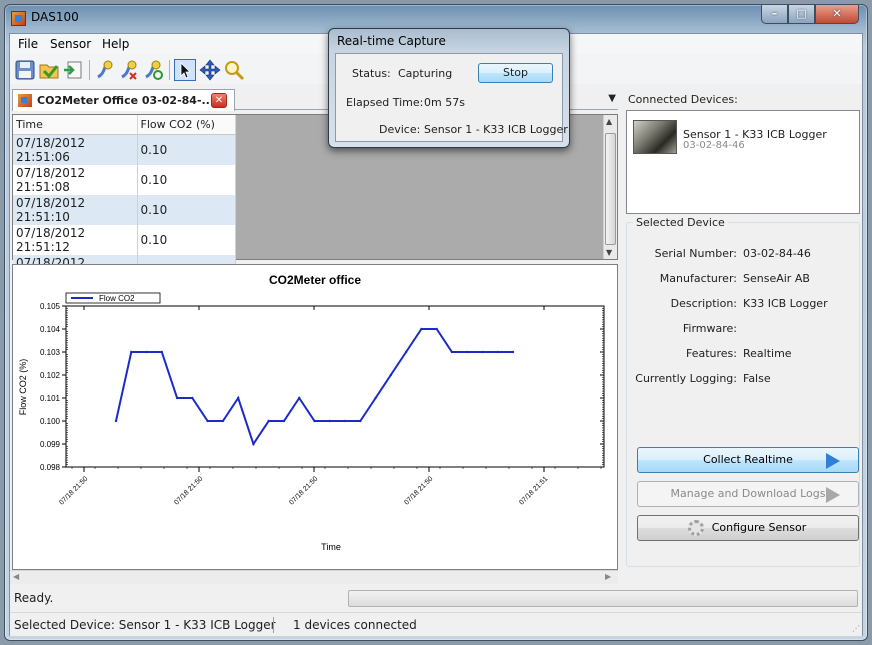 The height and width of the screenshot is (645, 872). I want to click on sensor-connect-icon, so click(105, 70).